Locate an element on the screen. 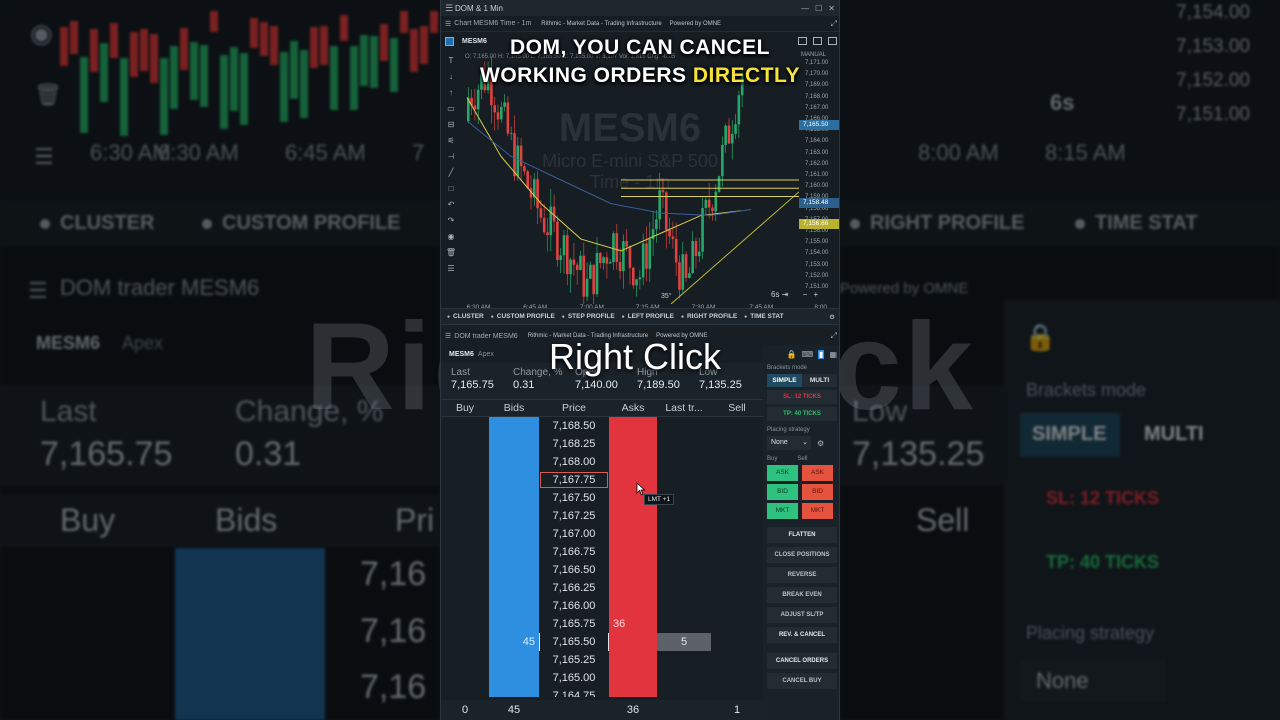 This screenshot has width=1280, height=720. ladder-row: 7,166.75 is located at coordinates (602, 552).